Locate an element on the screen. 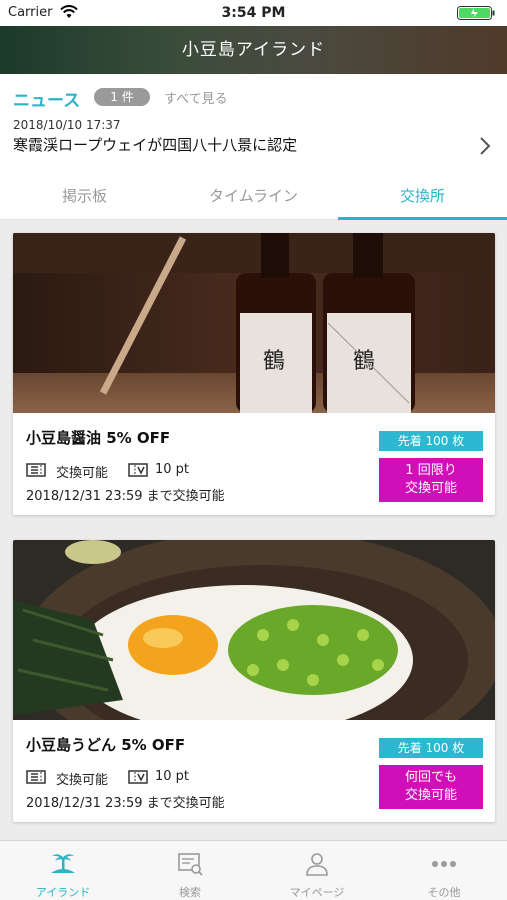 The width and height of the screenshot is (507, 900). tab-timeline: タイムライン is located at coordinates (253, 195).